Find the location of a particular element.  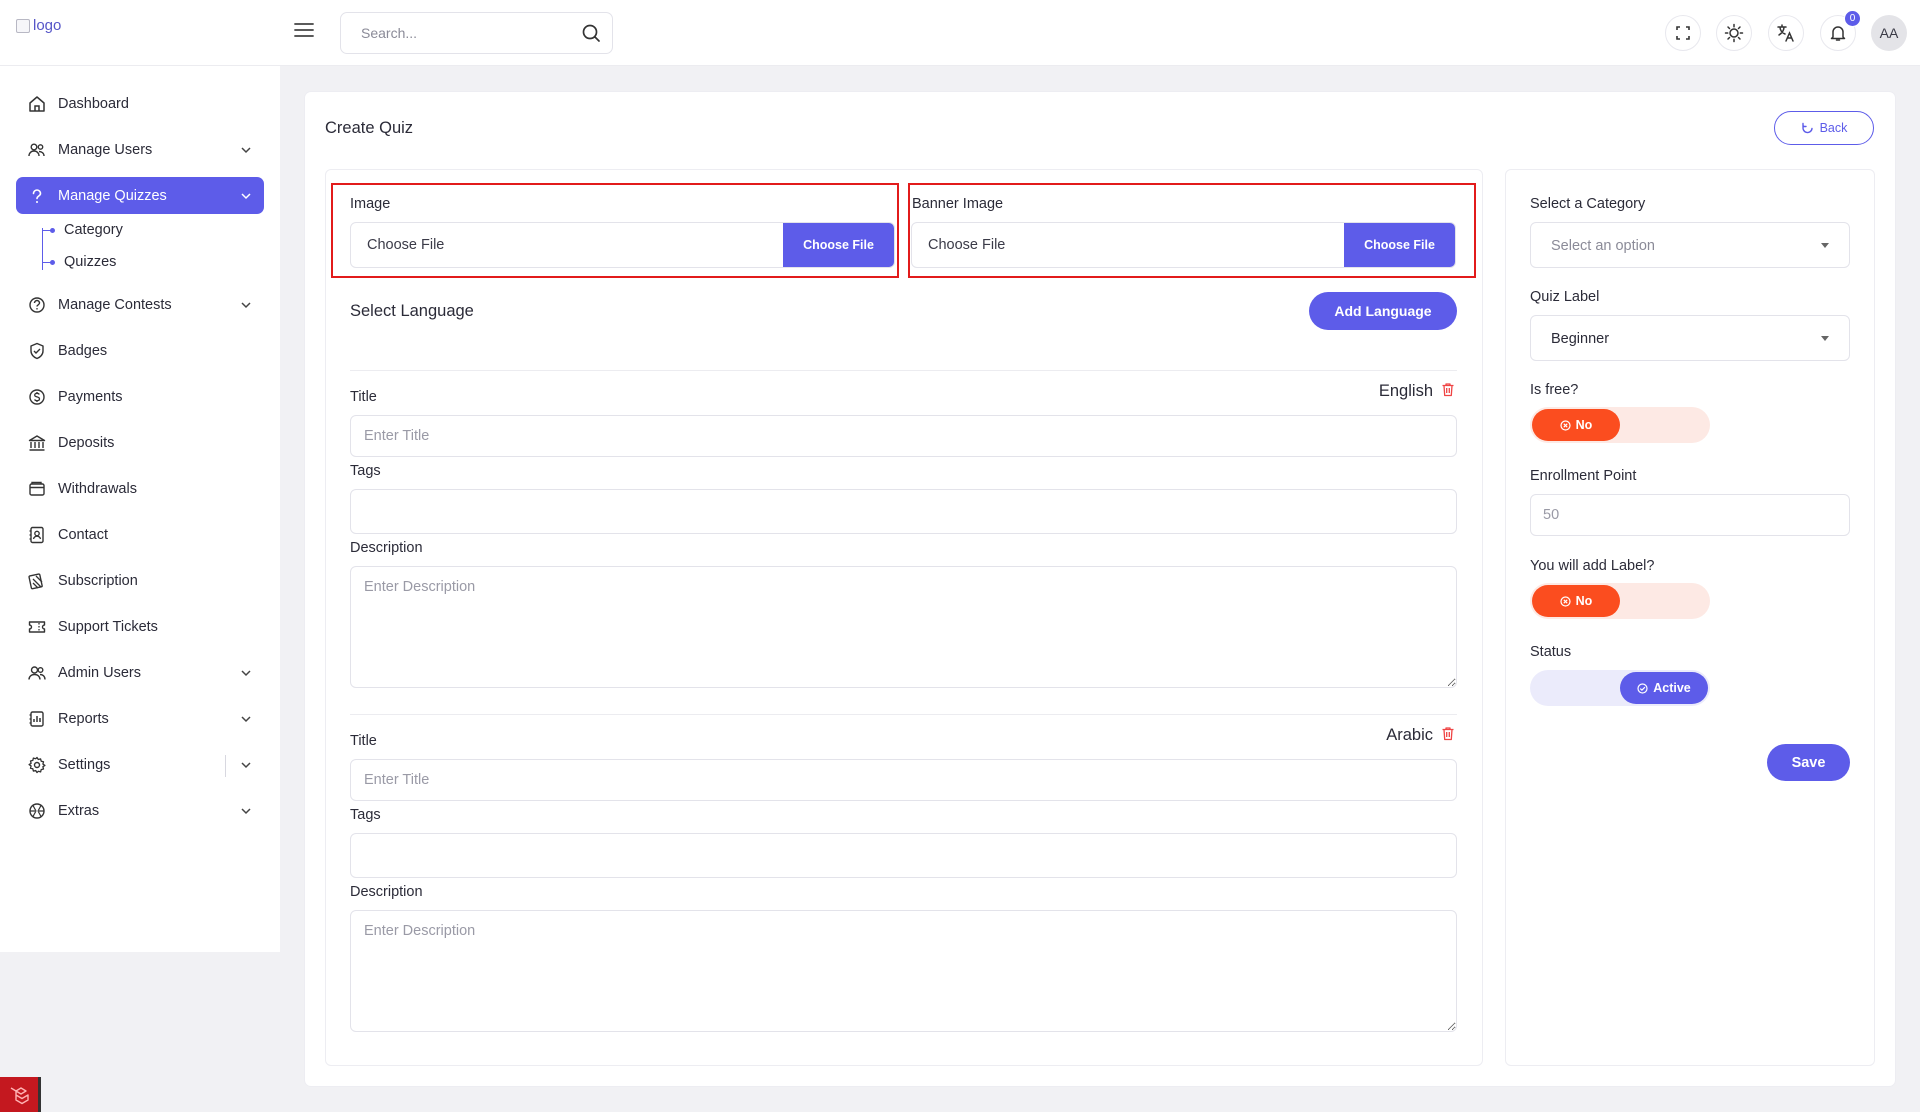

sidebar-item-label: Deposits is located at coordinates (86, 443).